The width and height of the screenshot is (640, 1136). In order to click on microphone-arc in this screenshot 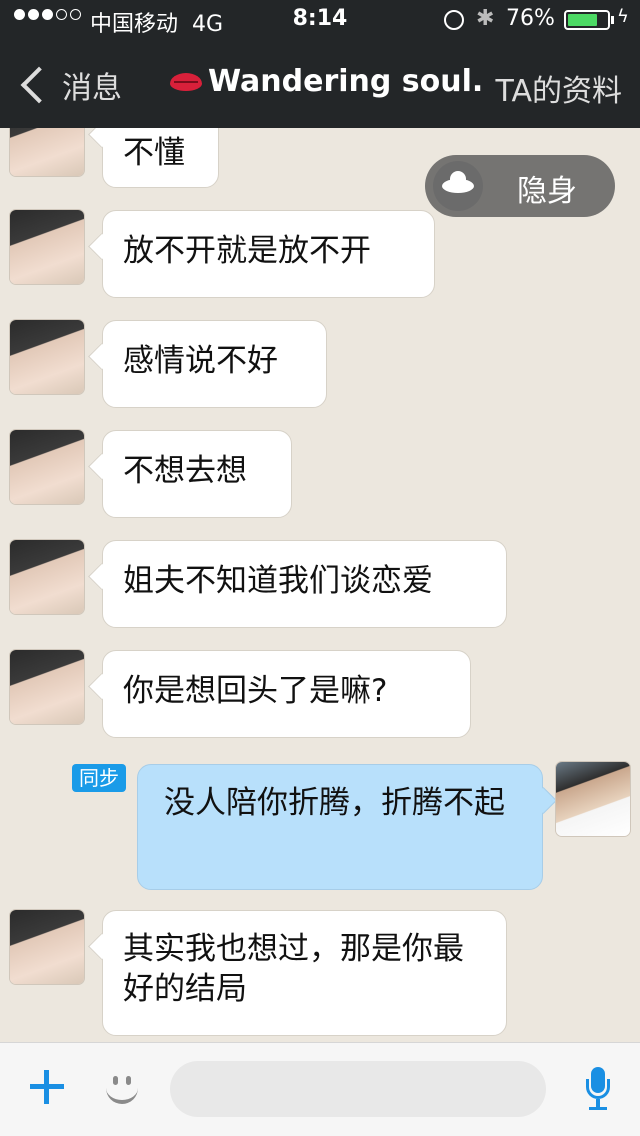, I will do `click(598, 1089)`.